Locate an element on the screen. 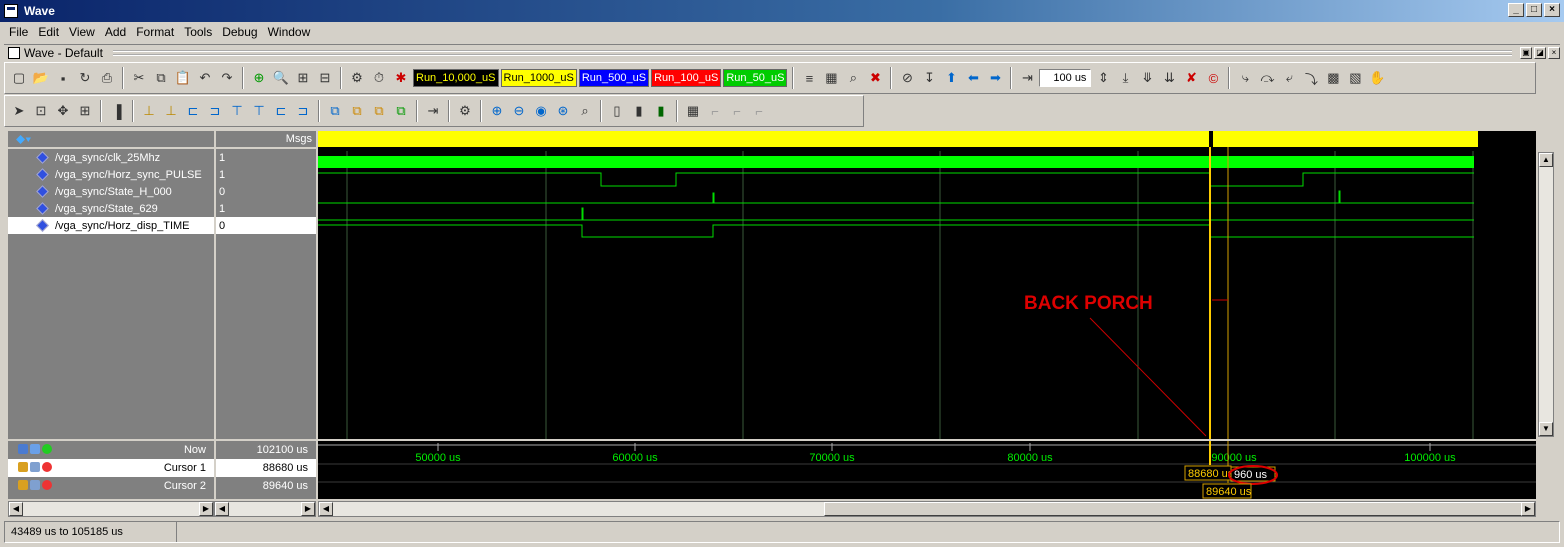 Image resolution: width=1564 pixels, height=547 pixels. performance-icon: ▧ is located at coordinates (1355, 78).